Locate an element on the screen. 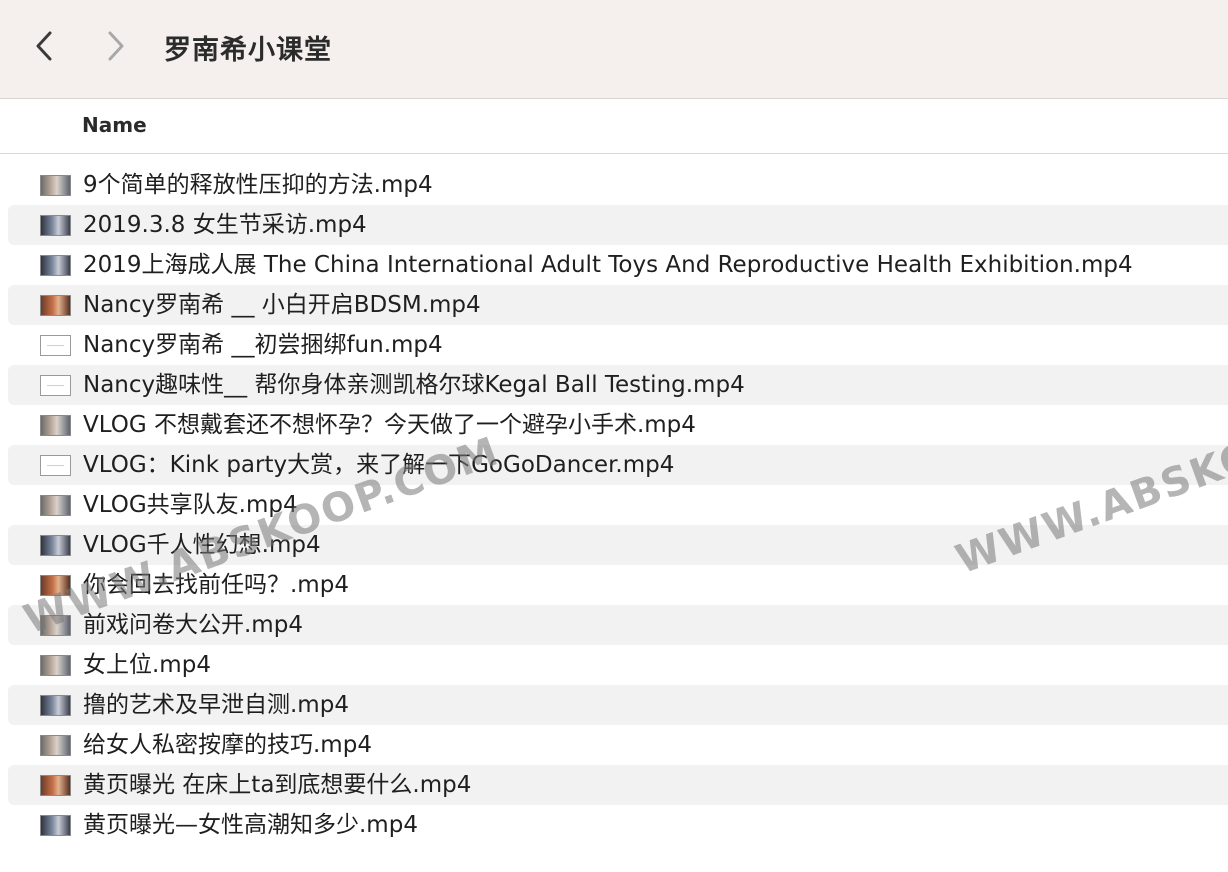 This screenshot has height=872, width=1228. file-row: Nancy罗南希 __ 小白开启BDSM.mp4 is located at coordinates (618, 305).